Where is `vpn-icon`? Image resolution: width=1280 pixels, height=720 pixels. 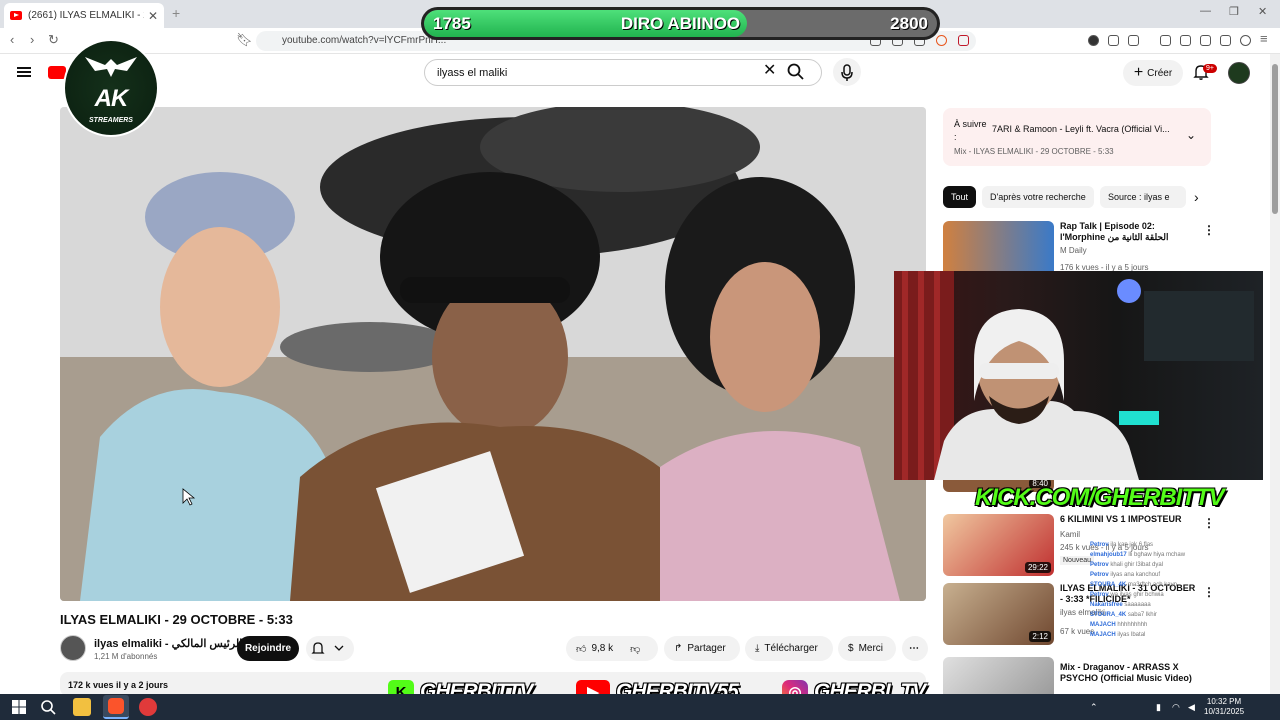
vpn-icon is located at coordinates (1245, 40).